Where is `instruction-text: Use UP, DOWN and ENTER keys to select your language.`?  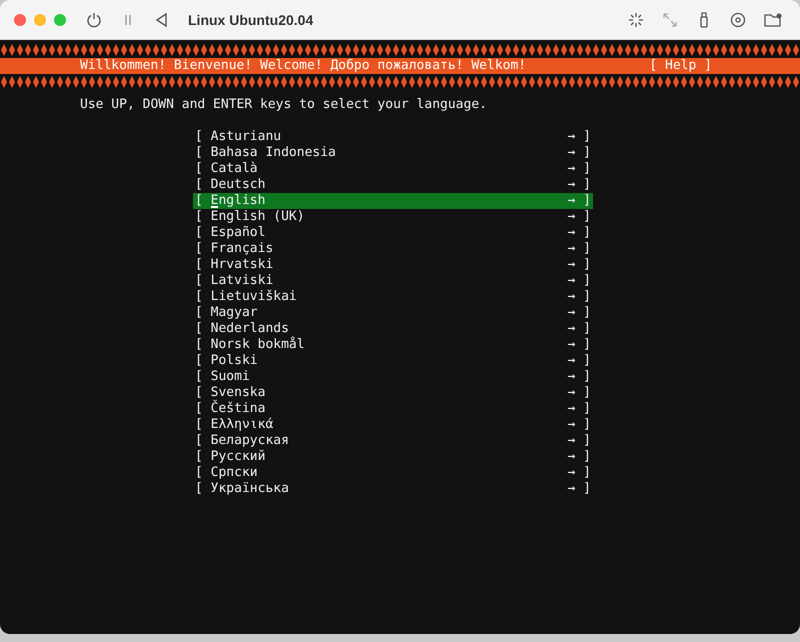 instruction-text: Use UP, DOWN and ENTER keys to select your language. is located at coordinates (283, 104).